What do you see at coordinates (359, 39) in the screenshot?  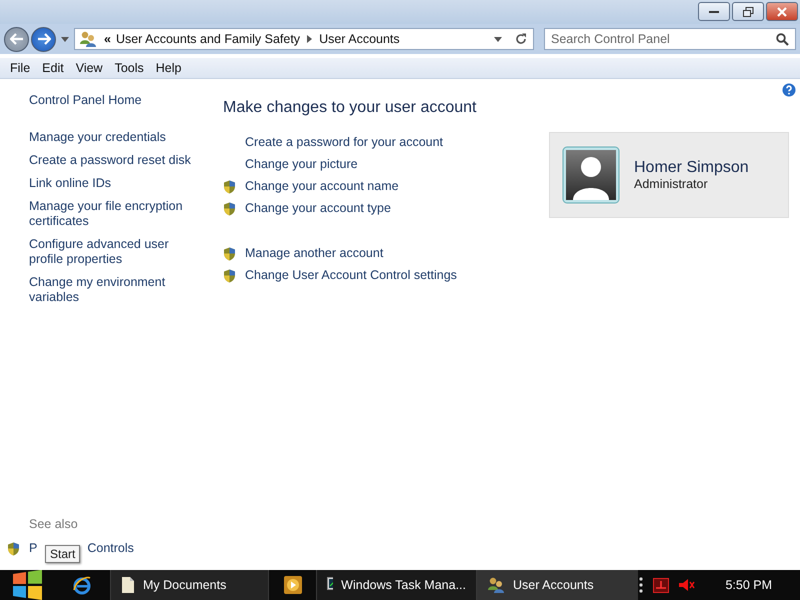 I see `breadcrumb: User Accounts` at bounding box center [359, 39].